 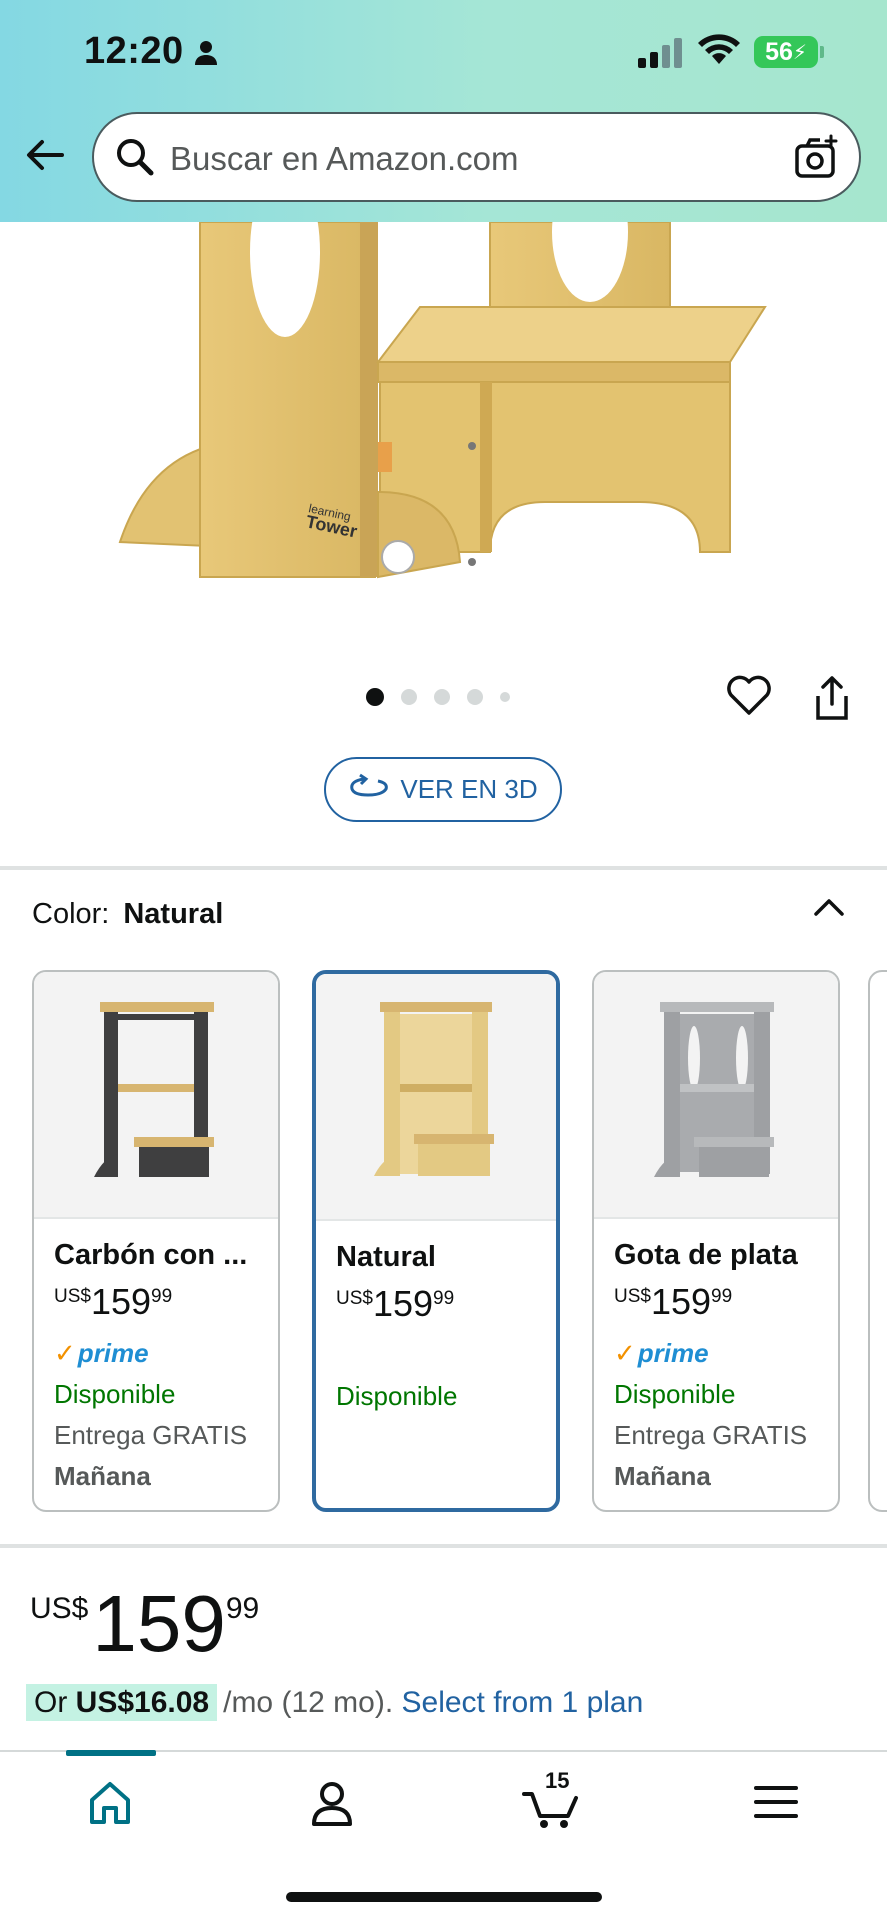 I want to click on search-input: Buscar en Amazon.com, so click(x=344, y=159).